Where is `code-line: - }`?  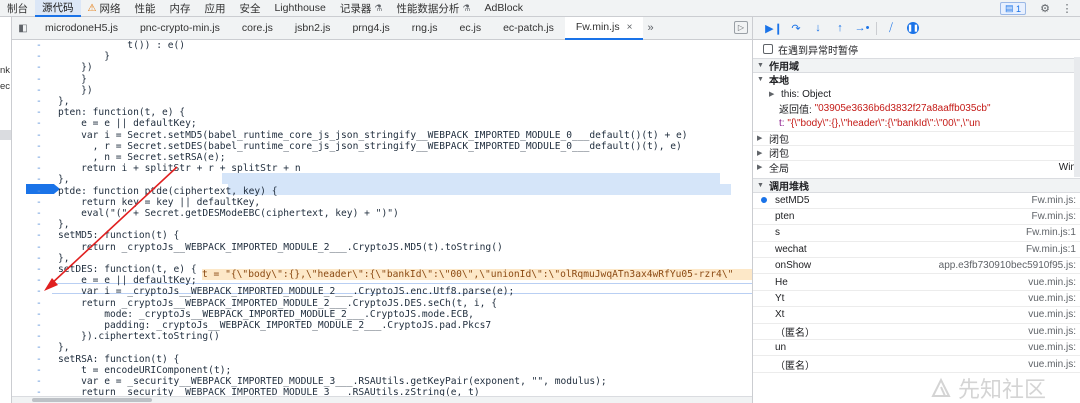
code-line: - } is located at coordinates (382, 56).